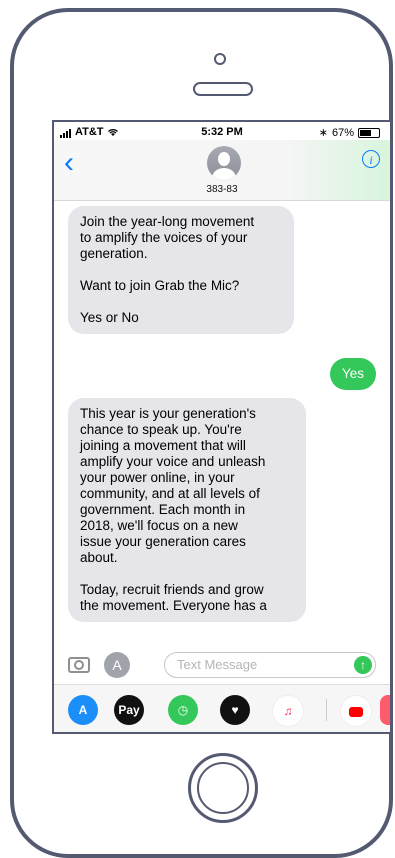  I want to click on status-bar: AT&T 5:32 PM ∗ 67%, so click(222, 132).